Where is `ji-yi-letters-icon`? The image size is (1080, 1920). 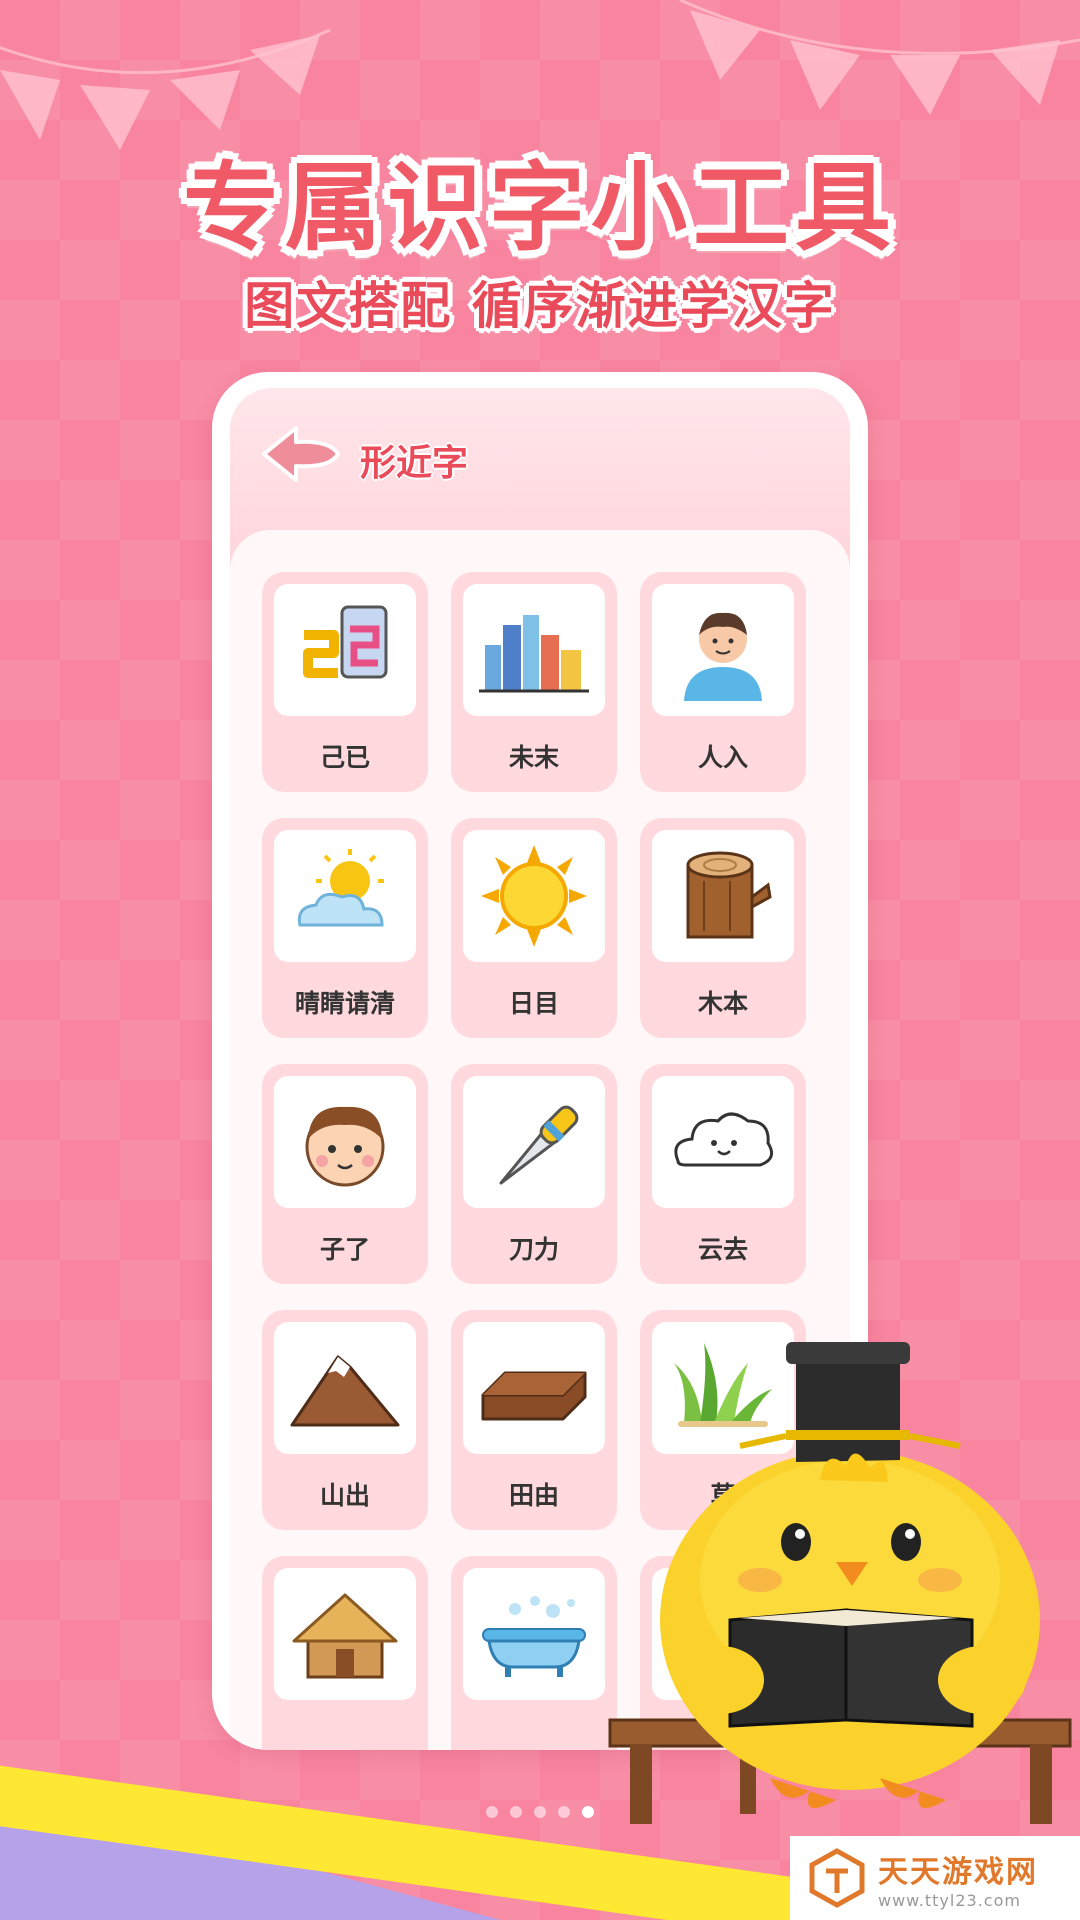 ji-yi-letters-icon is located at coordinates (345, 650).